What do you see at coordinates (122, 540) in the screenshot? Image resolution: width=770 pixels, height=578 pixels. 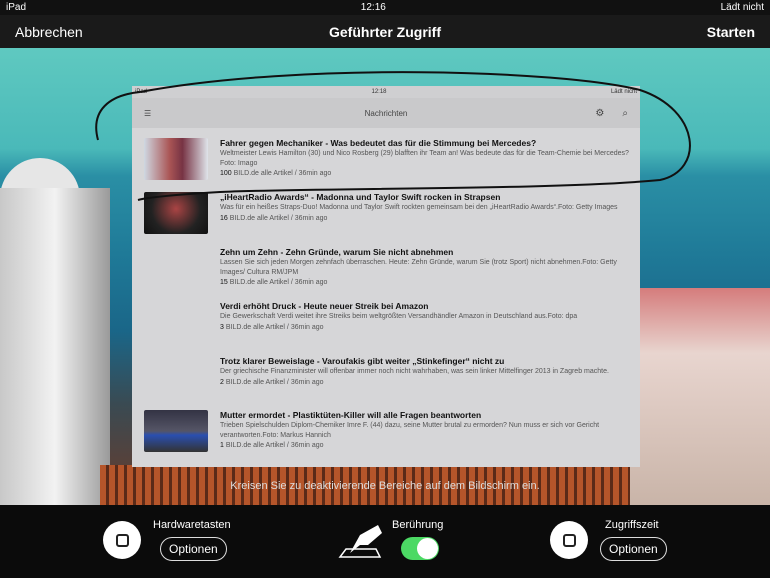 I see `hardware-buttons-icon` at bounding box center [122, 540].